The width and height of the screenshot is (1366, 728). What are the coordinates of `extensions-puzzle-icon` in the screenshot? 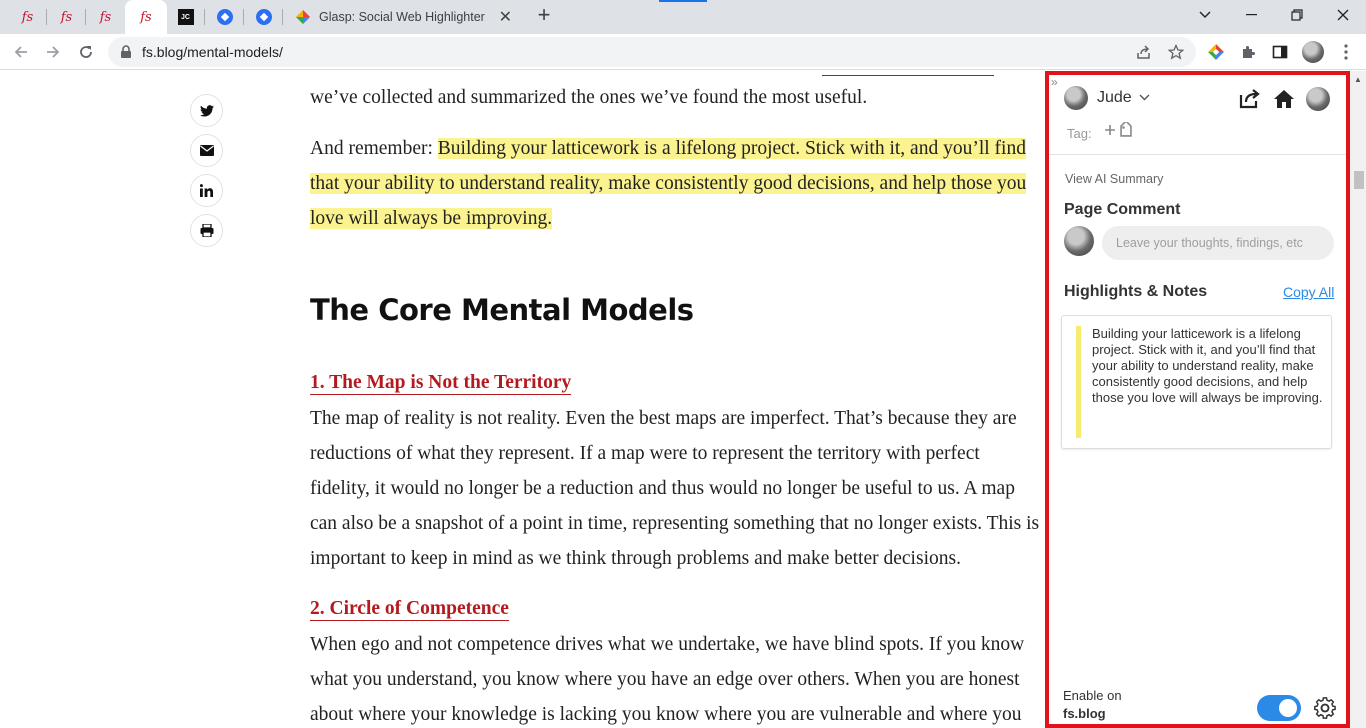 It's located at (1248, 52).